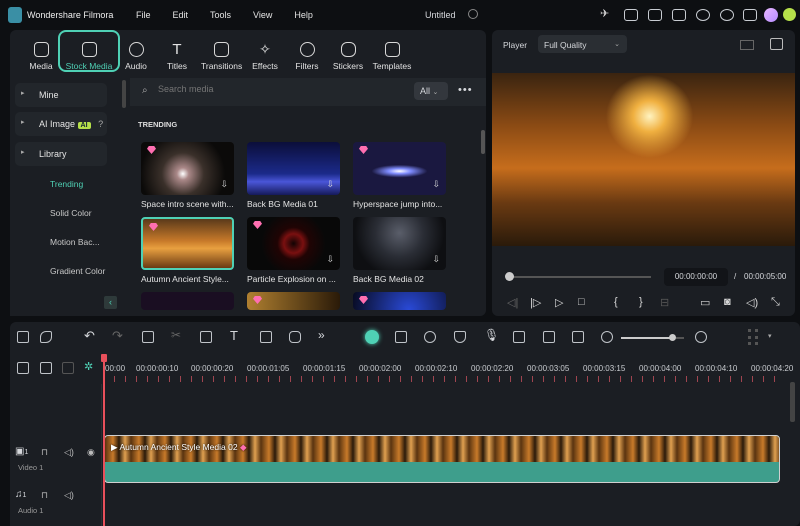 The image size is (800, 526). What do you see at coordinates (696, 277) in the screenshot?
I see `current-time: 00:00:00:00` at bounding box center [696, 277].